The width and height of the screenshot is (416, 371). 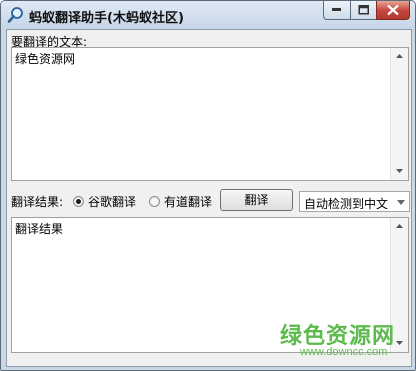 What do you see at coordinates (188, 202) in the screenshot?
I see `radio-label-youdao: 有道翻译` at bounding box center [188, 202].